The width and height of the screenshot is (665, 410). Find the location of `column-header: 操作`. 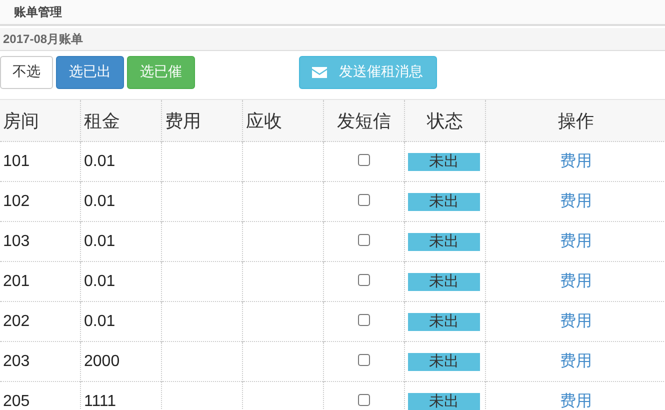

column-header: 操作 is located at coordinates (575, 121).